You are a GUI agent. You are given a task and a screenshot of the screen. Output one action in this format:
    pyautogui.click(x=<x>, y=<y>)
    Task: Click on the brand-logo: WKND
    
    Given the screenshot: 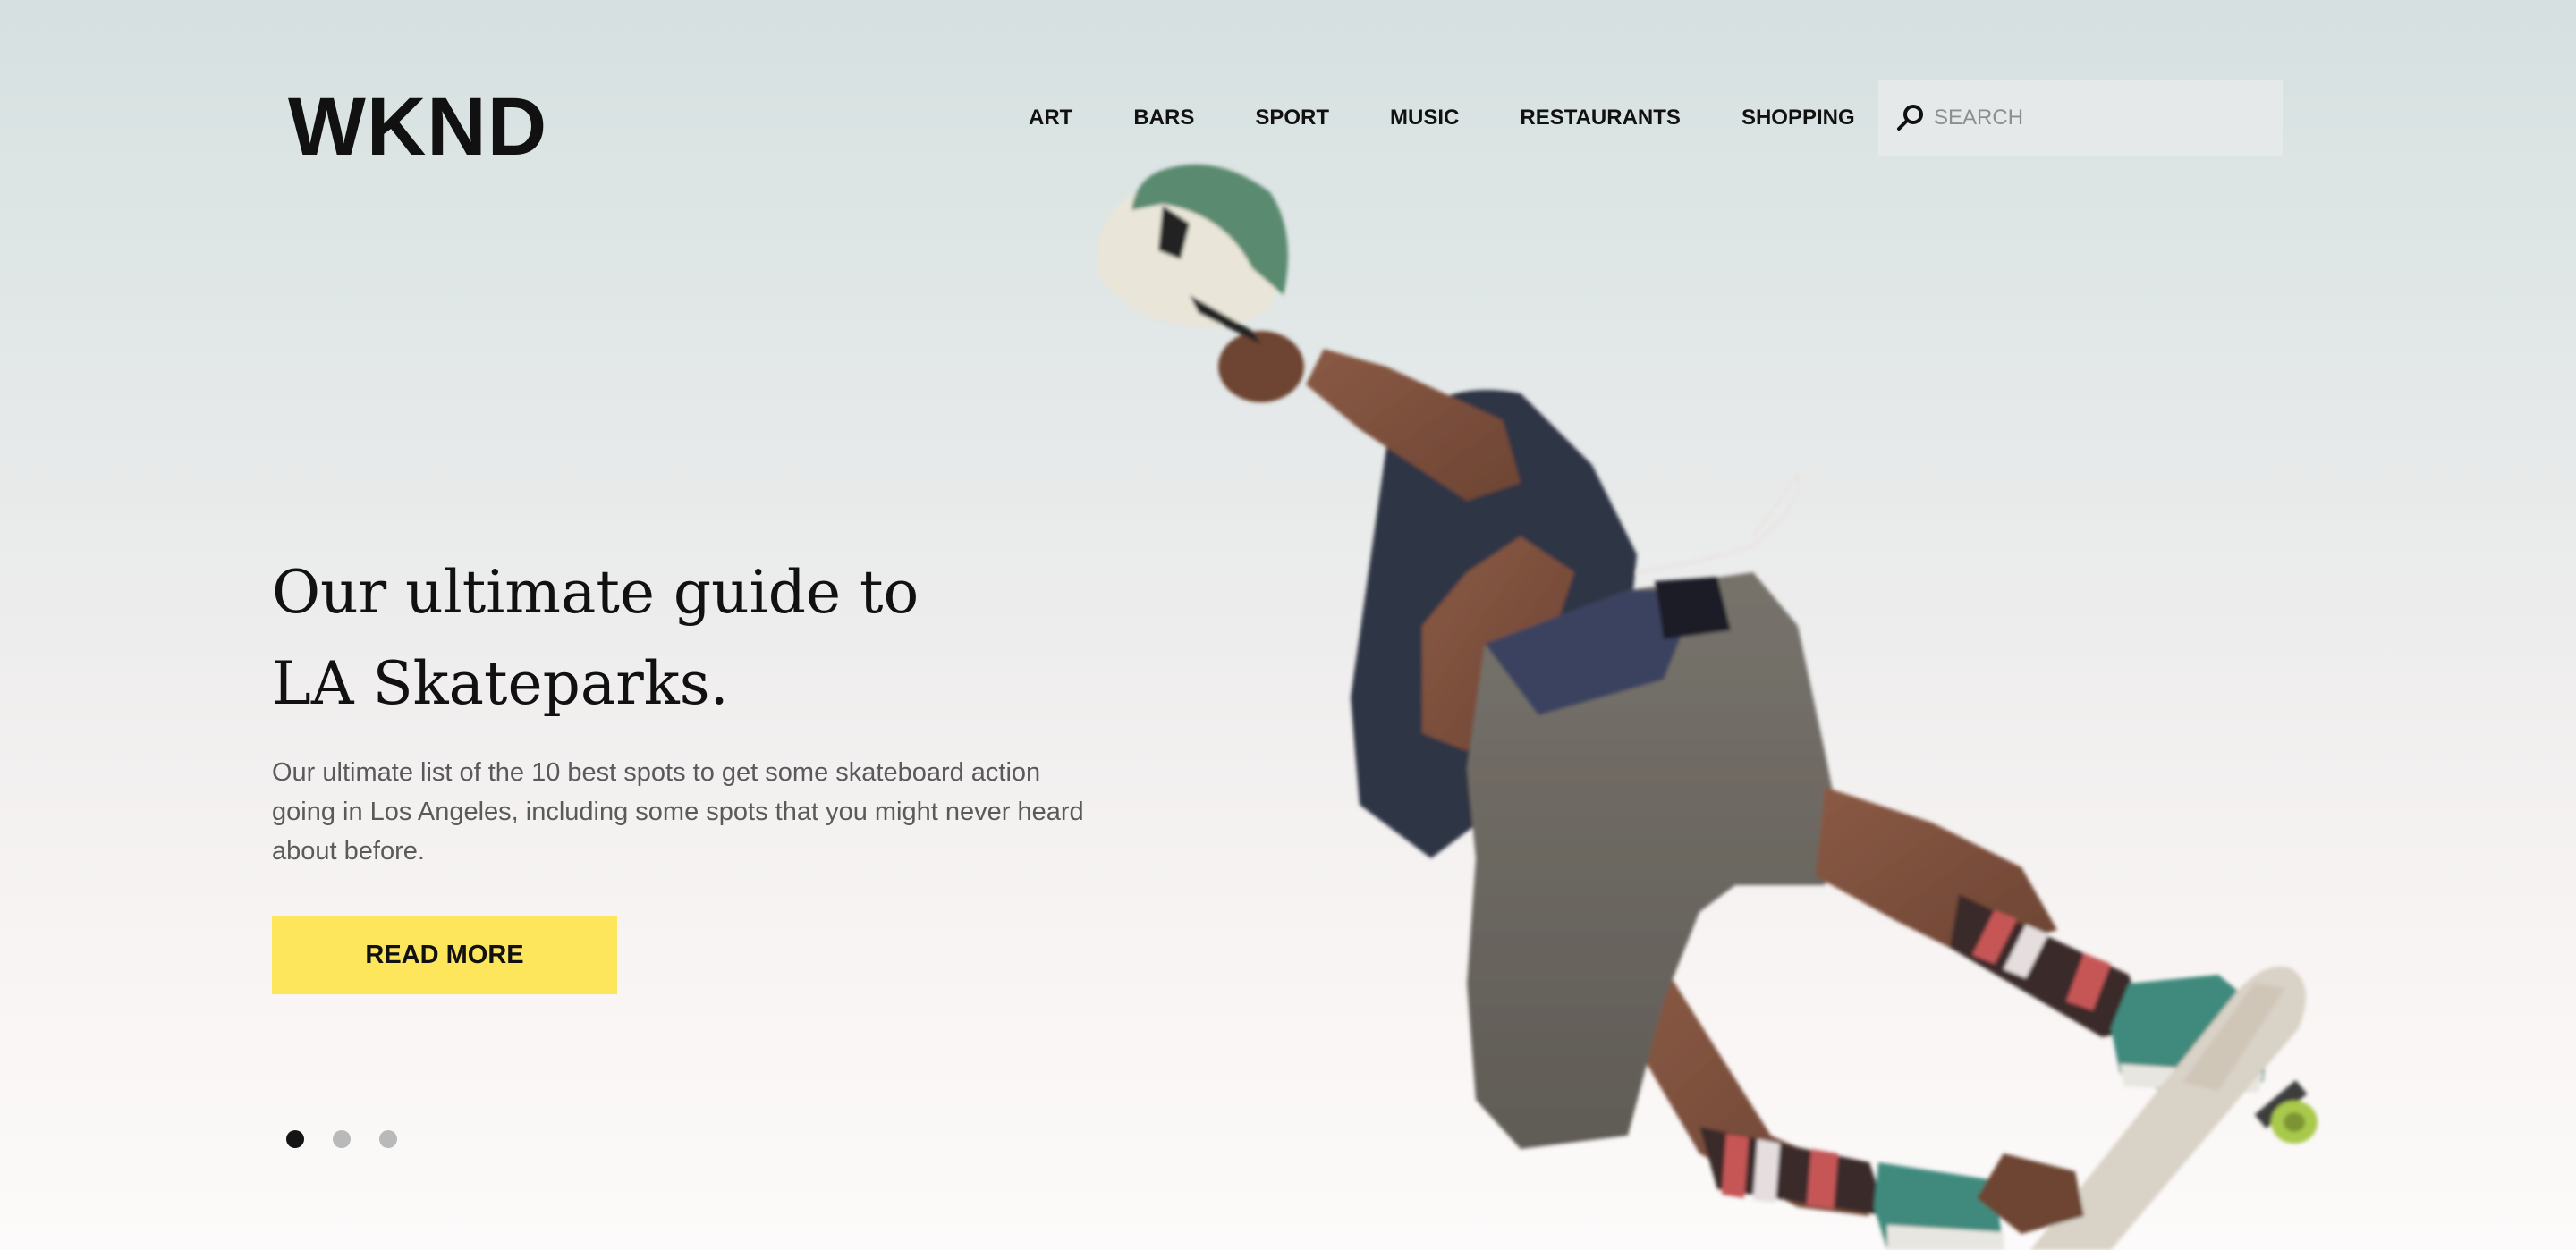 What is the action you would take?
    pyautogui.click(x=417, y=127)
    